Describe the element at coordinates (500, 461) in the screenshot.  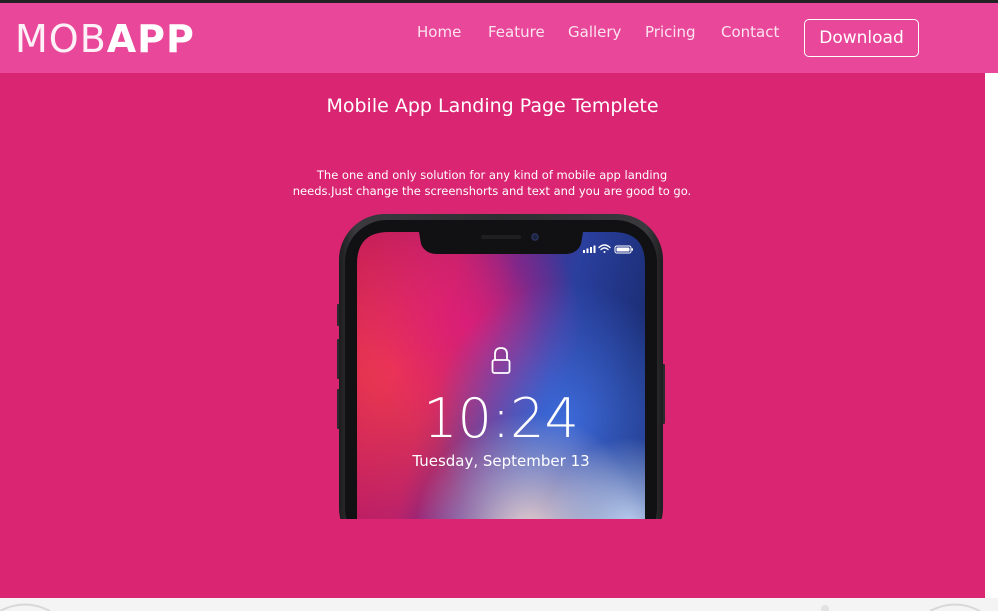
I see `lockscreen-date: Tuesday, September 13` at that location.